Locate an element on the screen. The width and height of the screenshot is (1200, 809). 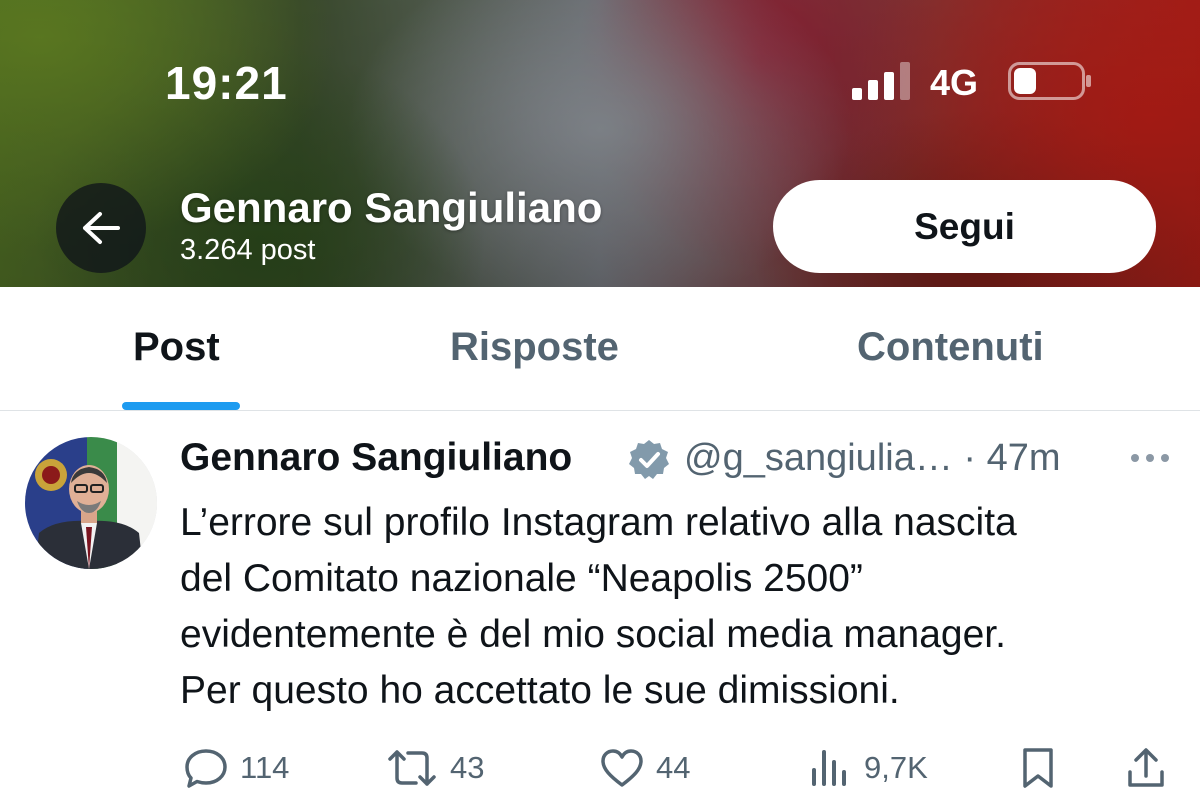
back-arrow-icon is located at coordinates (101, 228).